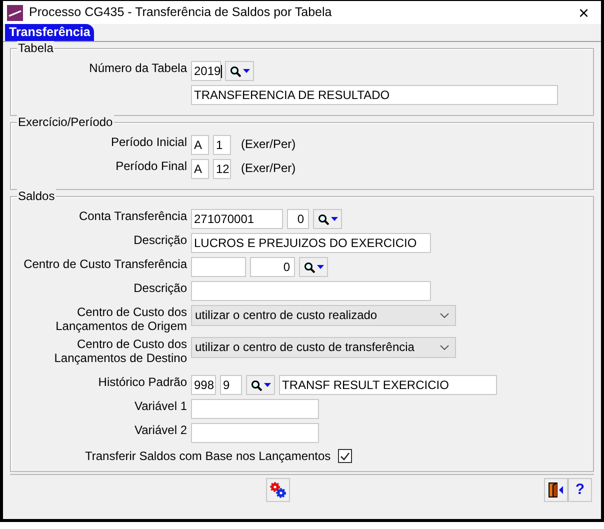 The image size is (604, 529). What do you see at coordinates (203, 385) in the screenshot?
I see `input-field: 998` at bounding box center [203, 385].